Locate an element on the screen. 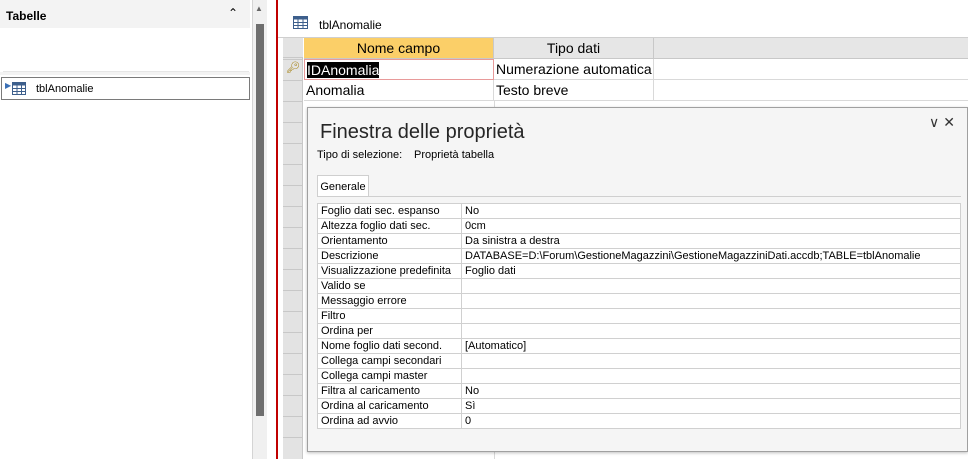 Image resolution: width=968 pixels, height=459 pixels. document-tab: tblAnomalie is located at coordinates (623, 23).